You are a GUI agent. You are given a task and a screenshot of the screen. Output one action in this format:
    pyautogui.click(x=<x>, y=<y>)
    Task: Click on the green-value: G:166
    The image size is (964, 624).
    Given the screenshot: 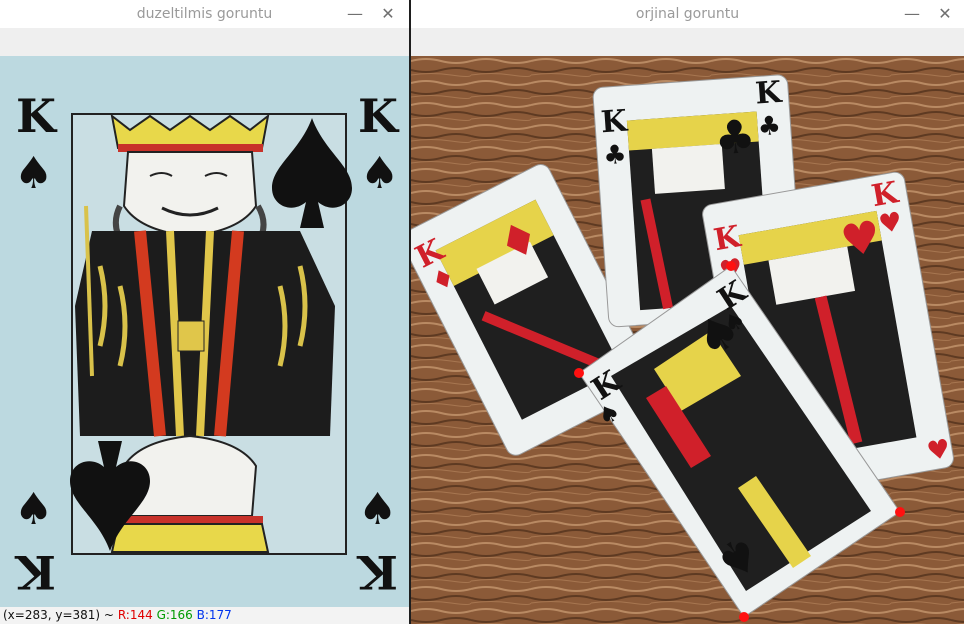 What is the action you would take?
    pyautogui.click(x=174, y=615)
    